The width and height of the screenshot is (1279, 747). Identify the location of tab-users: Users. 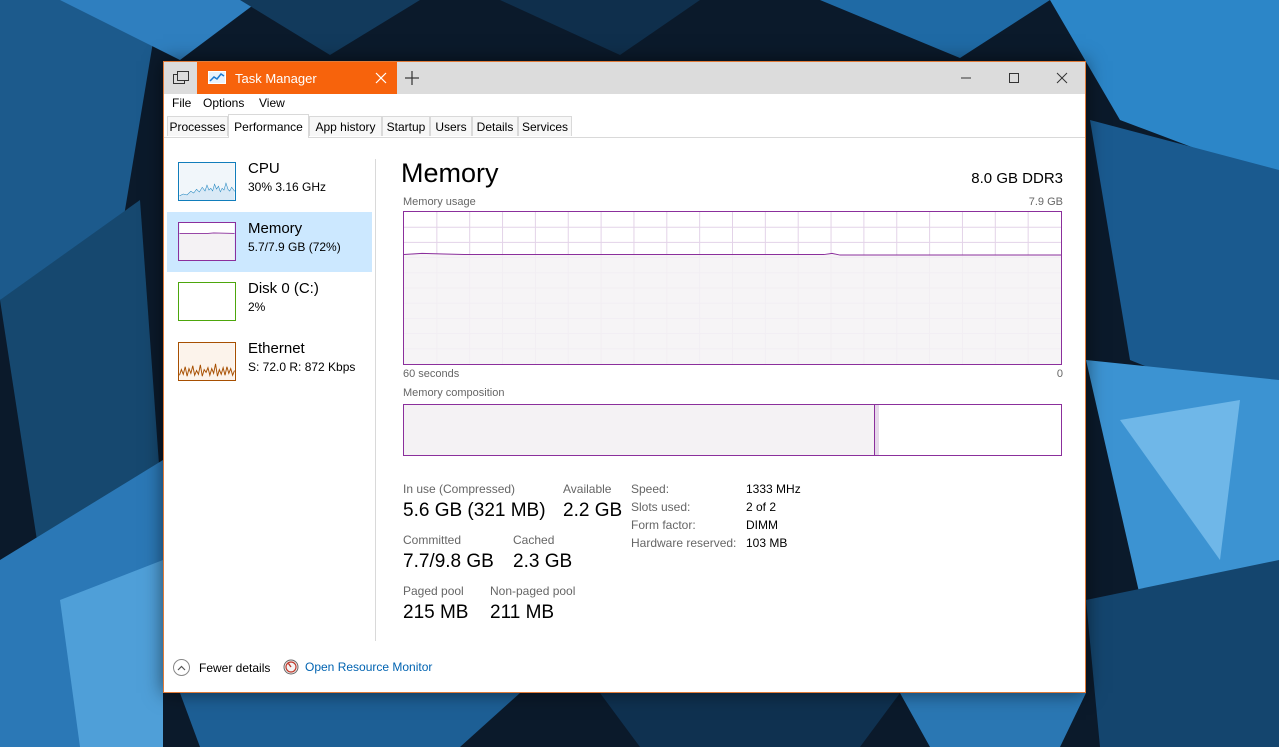
(451, 126).